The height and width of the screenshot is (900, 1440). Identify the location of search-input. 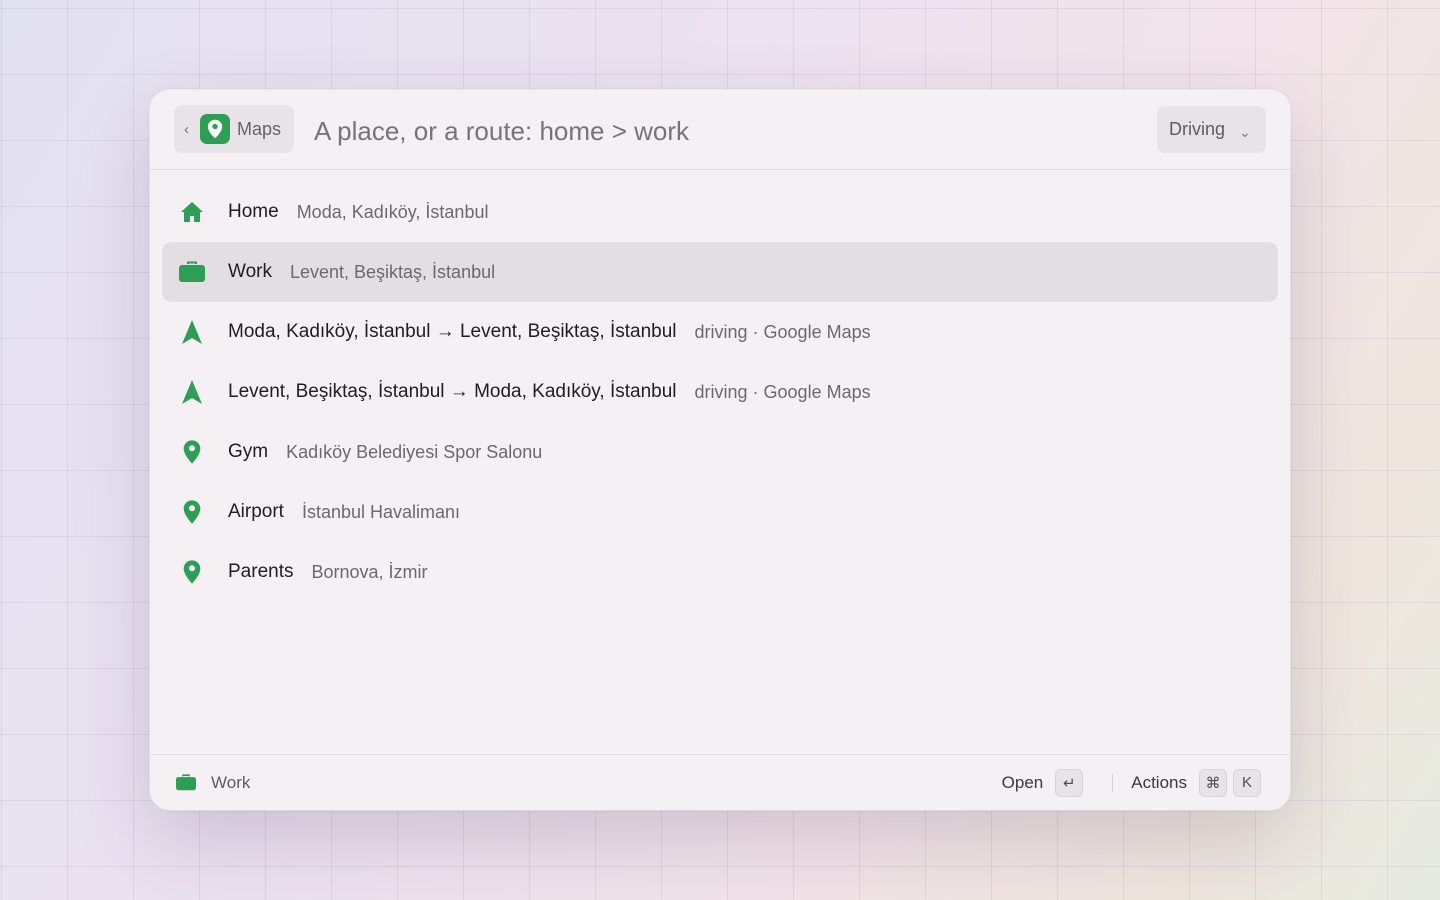
(714, 131).